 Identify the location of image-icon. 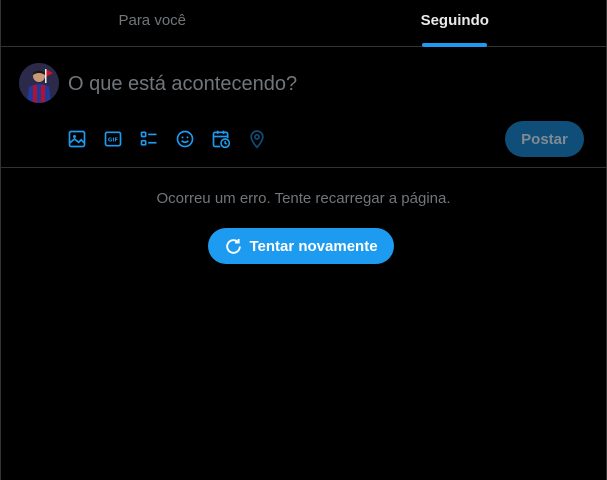
(85, 139).